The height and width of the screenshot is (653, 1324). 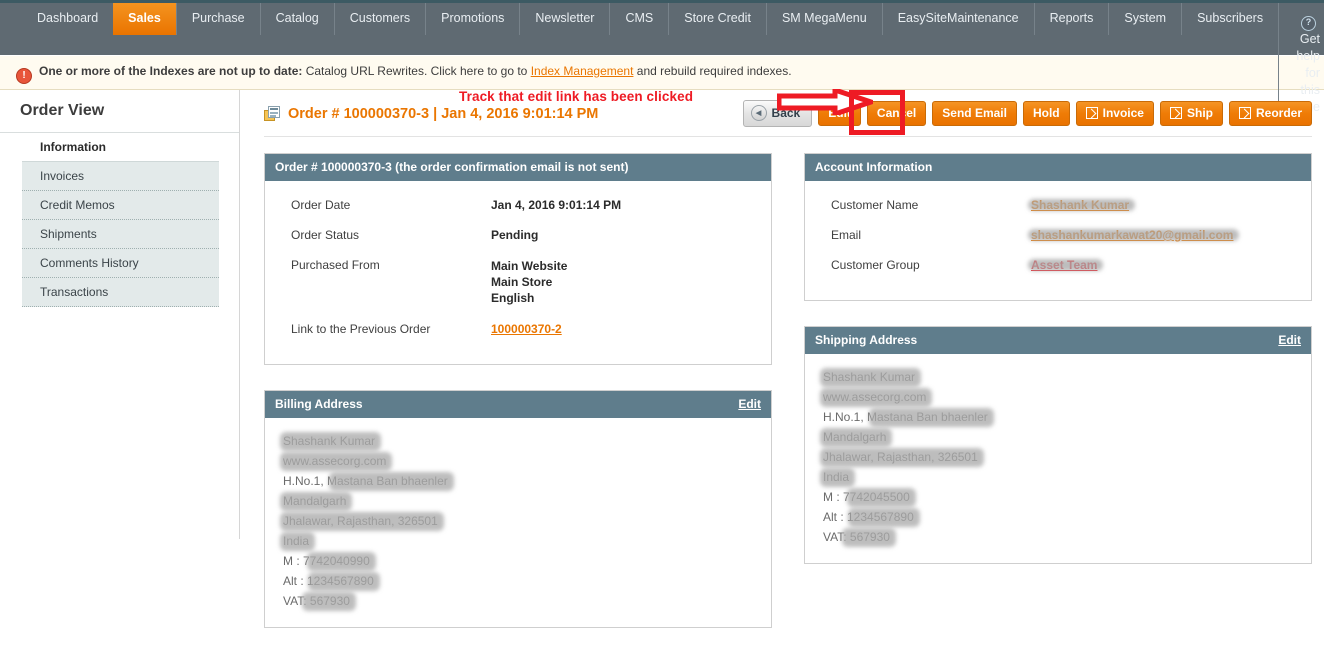 What do you see at coordinates (875, 205) in the screenshot?
I see `info-label: Customer Name` at bounding box center [875, 205].